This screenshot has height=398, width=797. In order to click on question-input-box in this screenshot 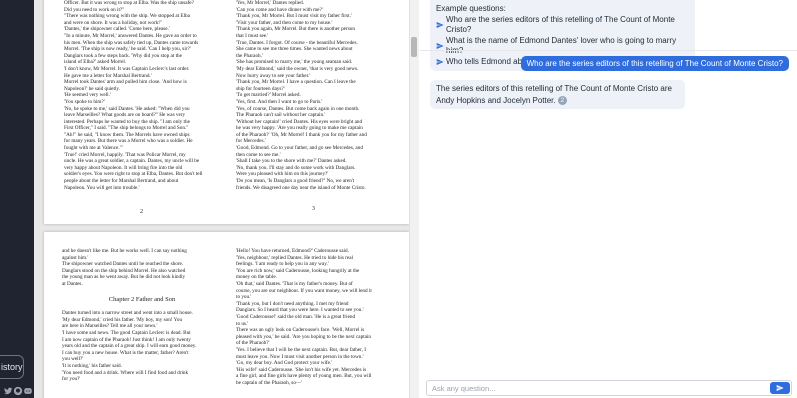, I will do `click(609, 388)`.